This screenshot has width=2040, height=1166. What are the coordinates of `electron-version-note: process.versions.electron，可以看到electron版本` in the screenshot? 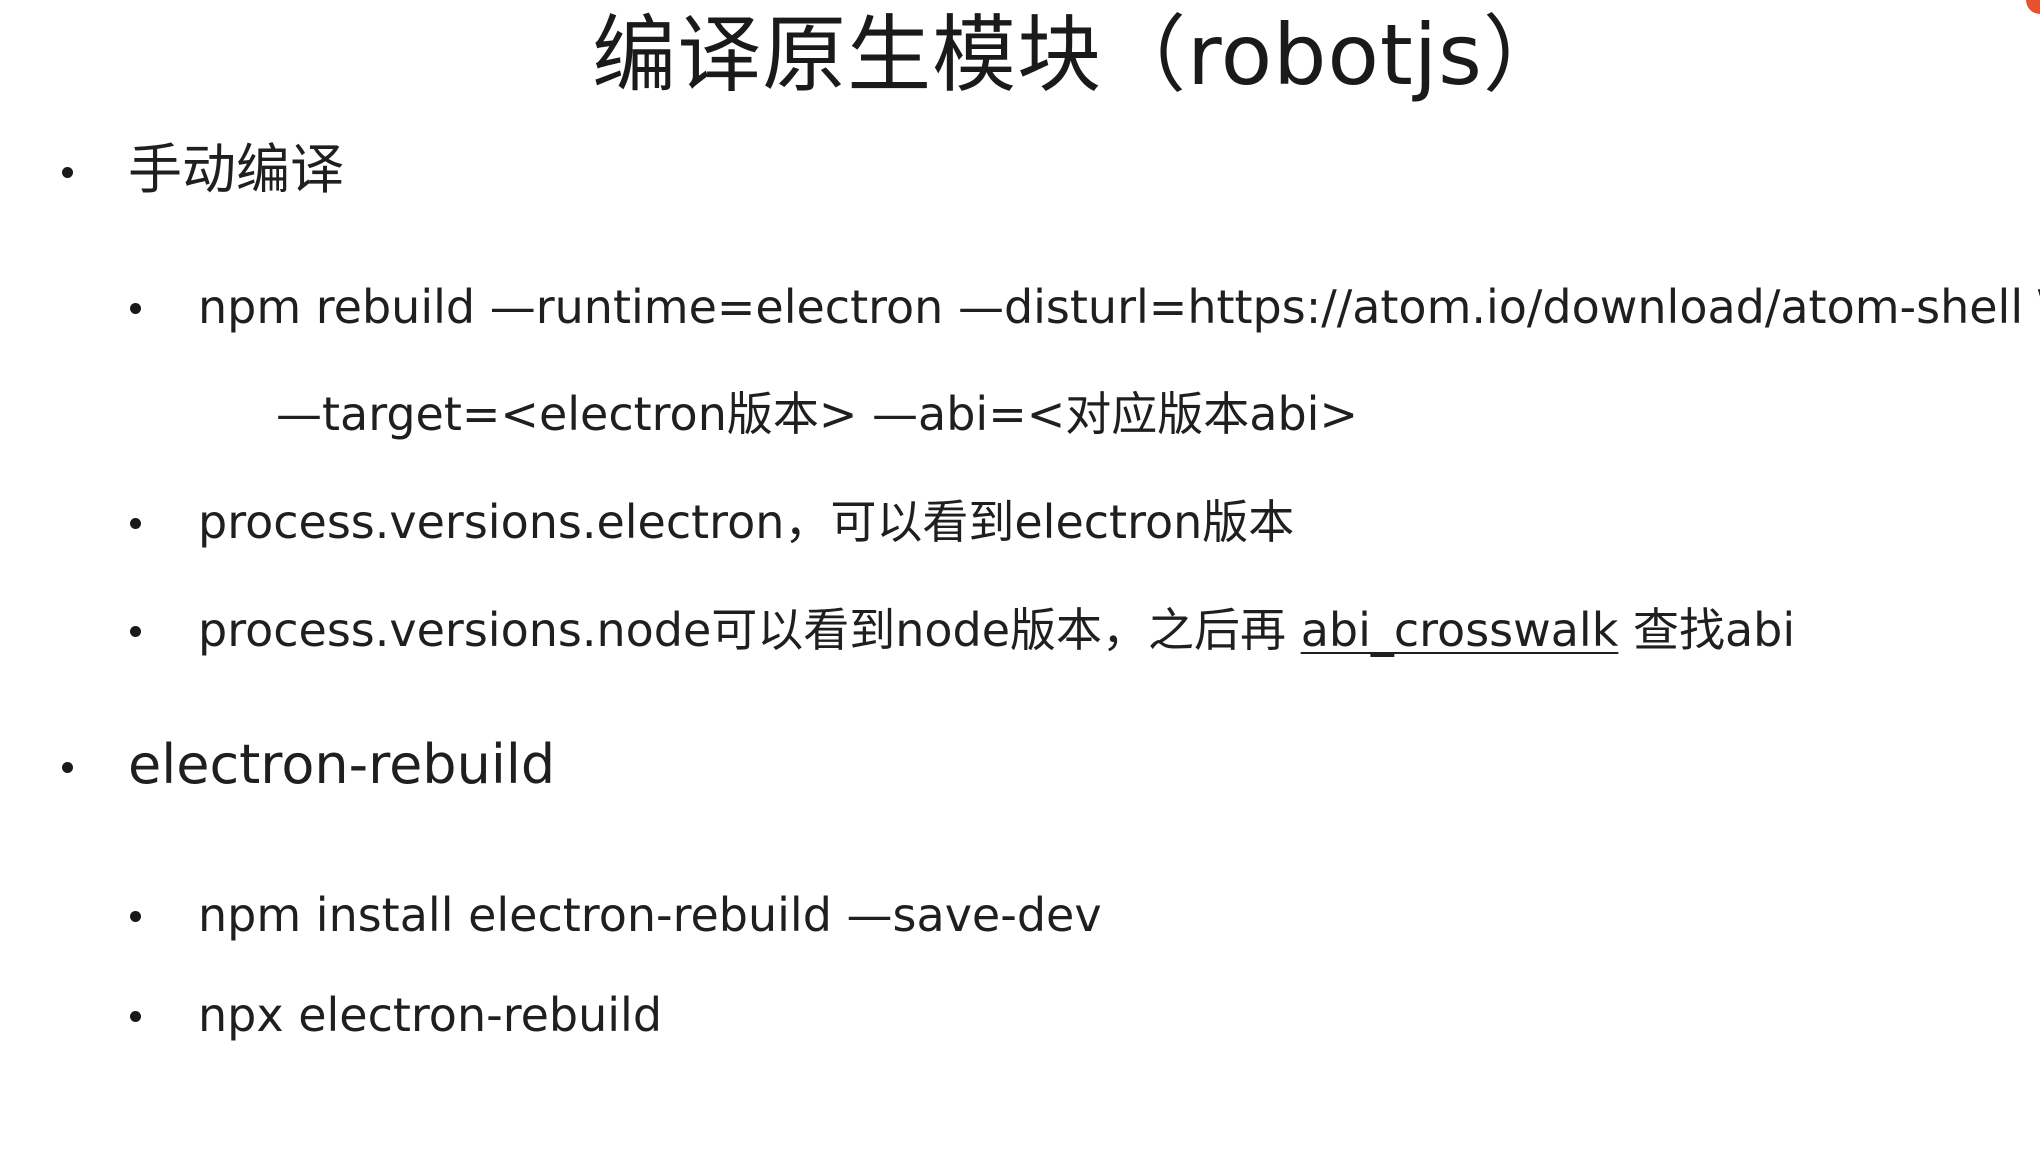 It's located at (746, 522).